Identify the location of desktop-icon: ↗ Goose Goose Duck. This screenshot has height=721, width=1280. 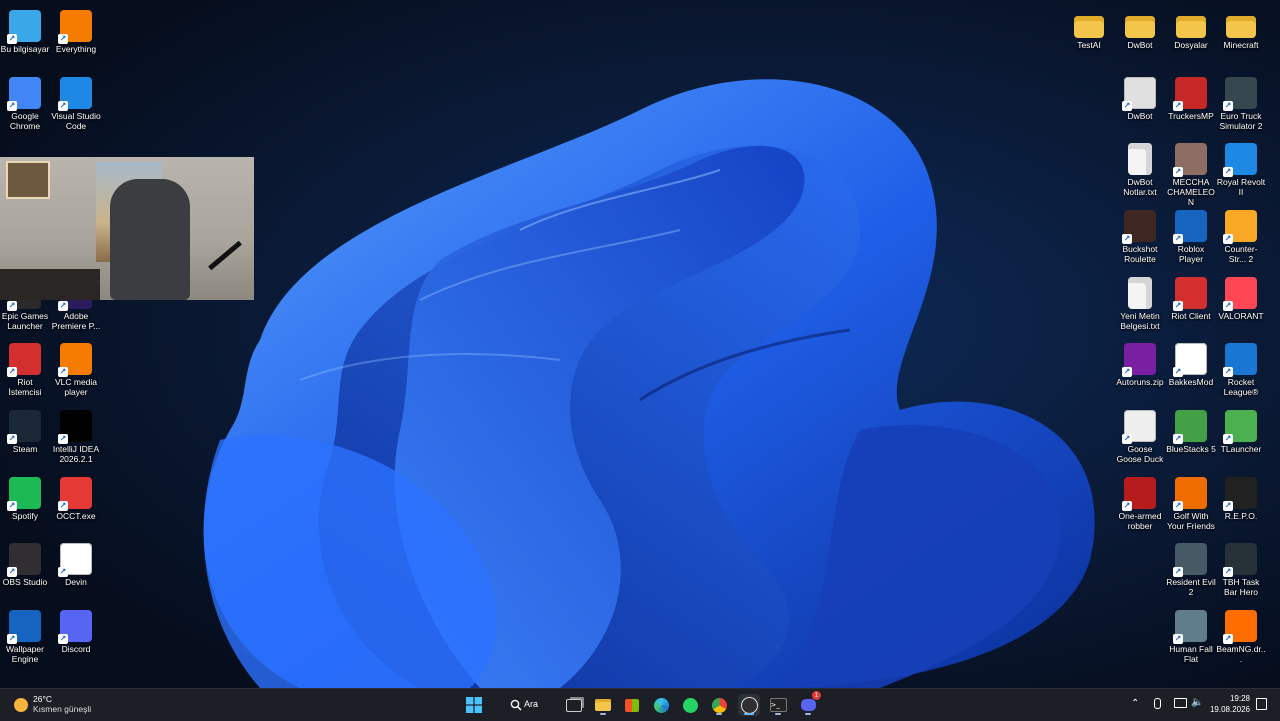
(1140, 434).